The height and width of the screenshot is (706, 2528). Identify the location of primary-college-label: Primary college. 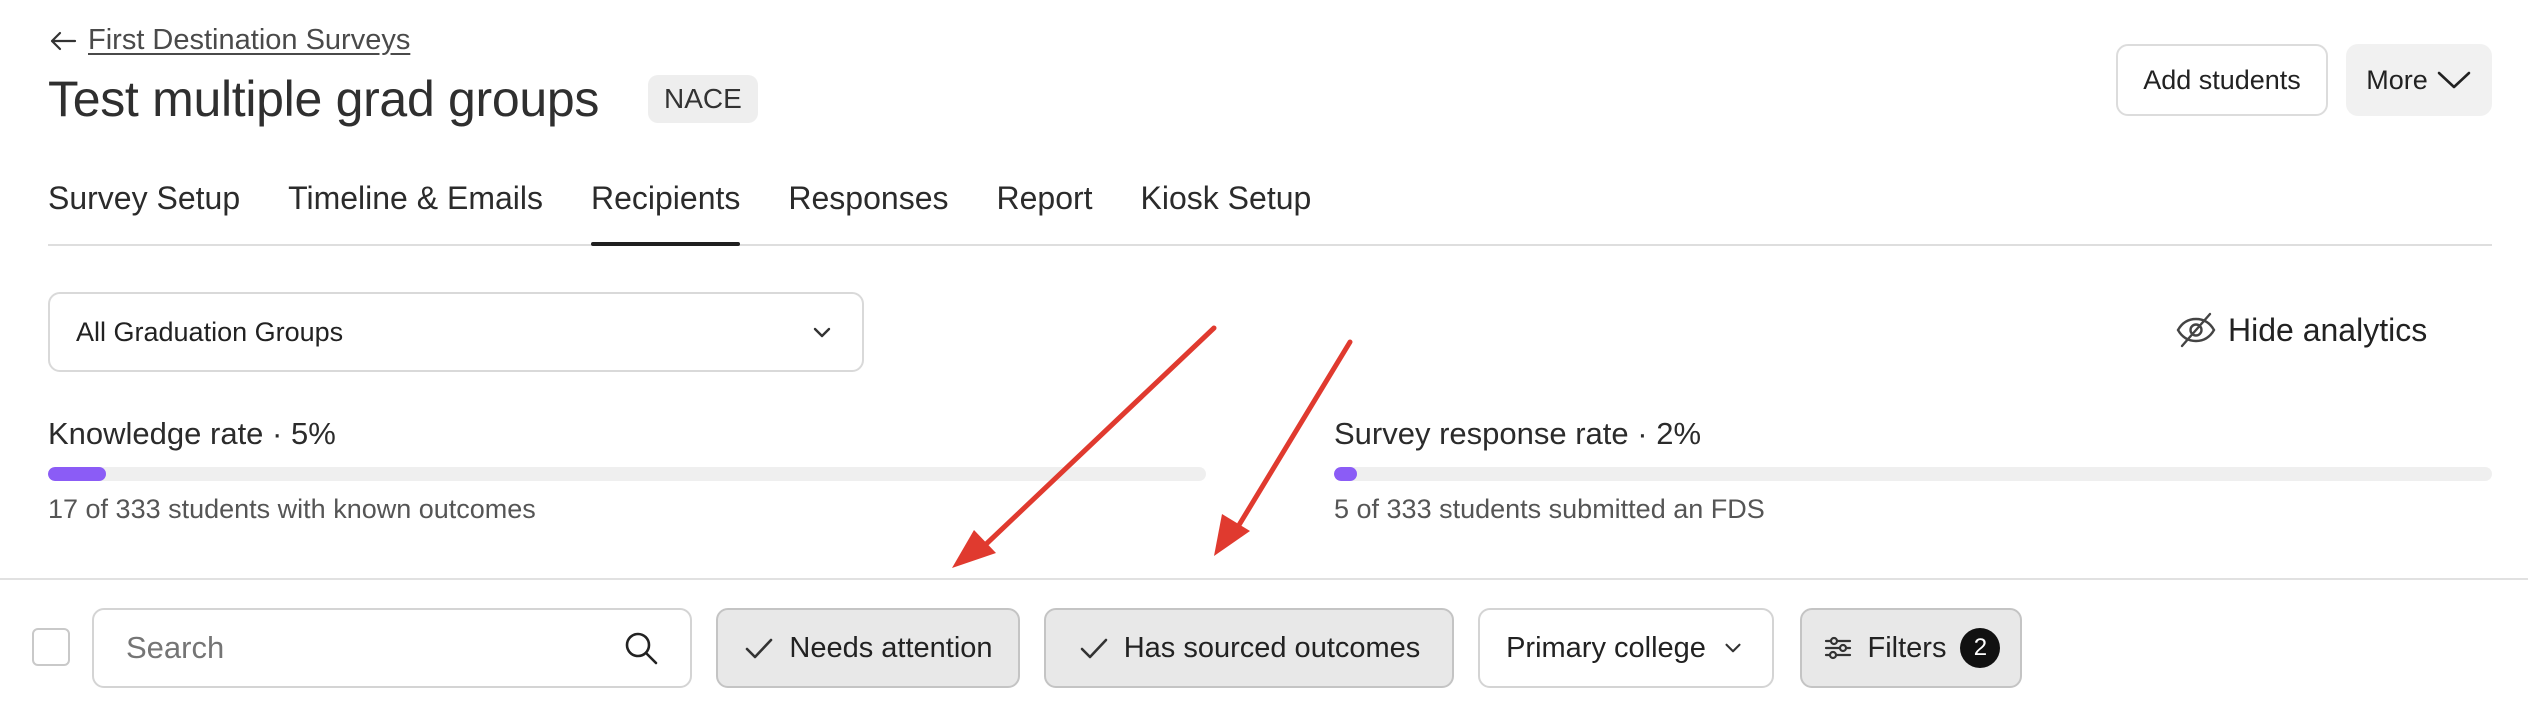
(1606, 647).